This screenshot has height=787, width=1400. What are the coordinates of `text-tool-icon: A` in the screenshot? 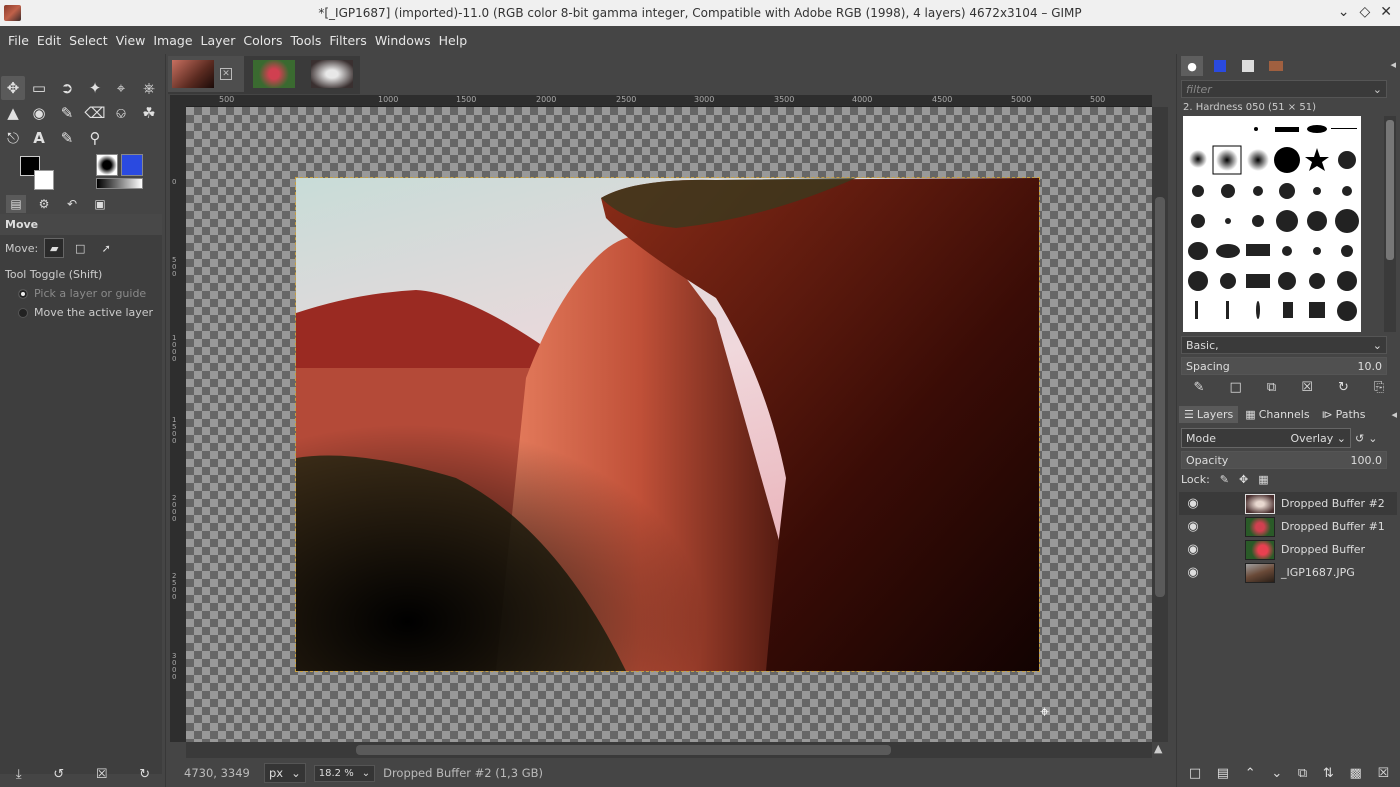 It's located at (39, 138).